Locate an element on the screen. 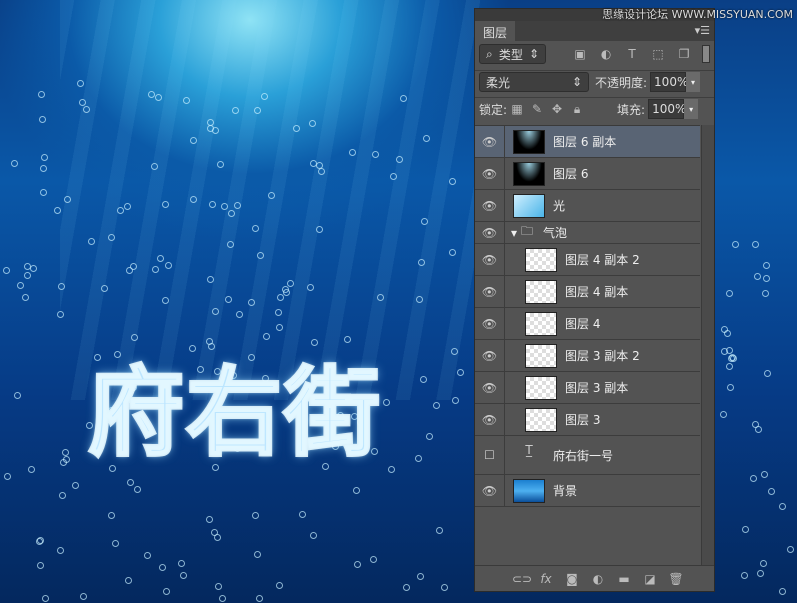  filter-toggle is located at coordinates (706, 54).